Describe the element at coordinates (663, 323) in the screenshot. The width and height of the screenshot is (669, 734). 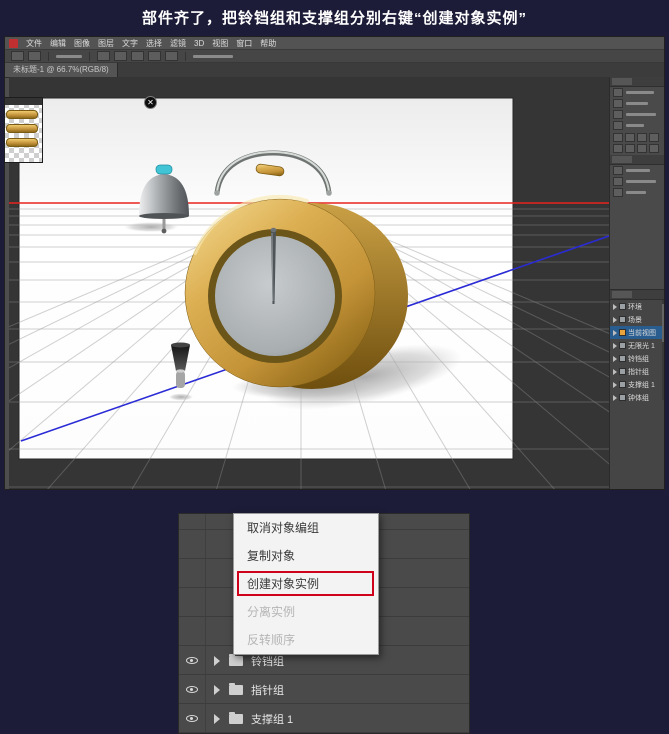
I see `scrollbar-thumb` at that location.